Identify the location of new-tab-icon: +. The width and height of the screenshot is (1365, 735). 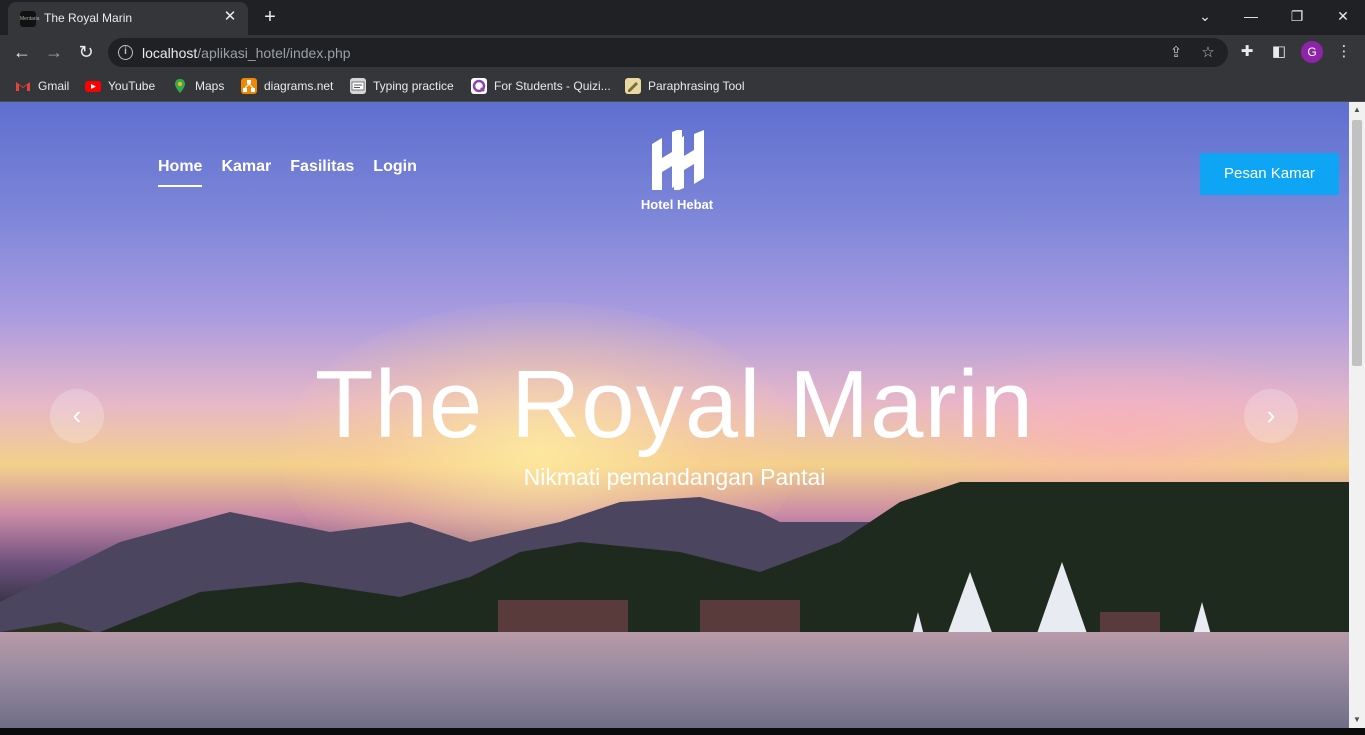
(270, 17).